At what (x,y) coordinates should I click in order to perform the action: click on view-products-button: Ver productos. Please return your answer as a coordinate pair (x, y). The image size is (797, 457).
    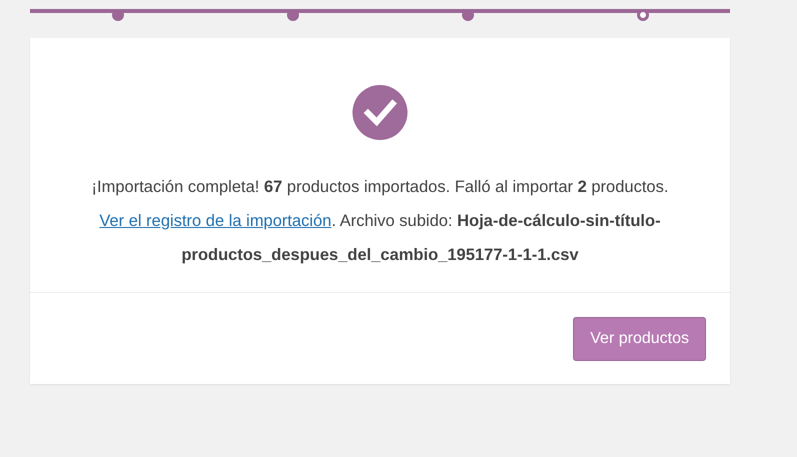
    Looking at the image, I should click on (639, 339).